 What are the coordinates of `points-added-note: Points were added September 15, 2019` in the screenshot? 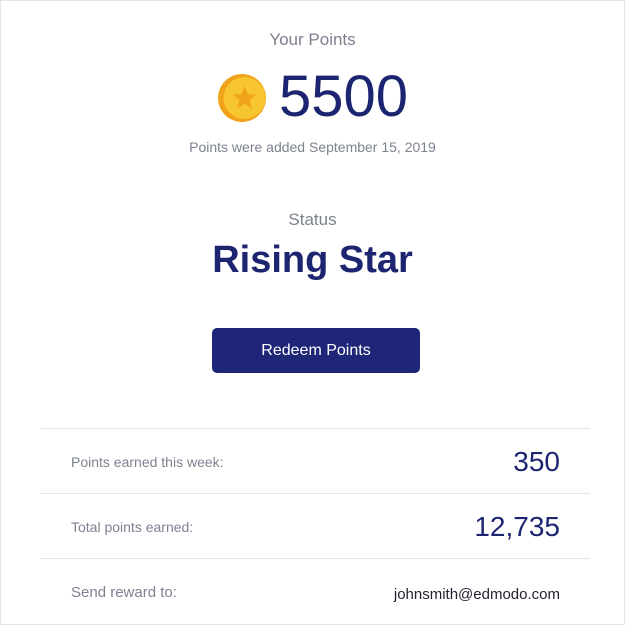 It's located at (312, 147).